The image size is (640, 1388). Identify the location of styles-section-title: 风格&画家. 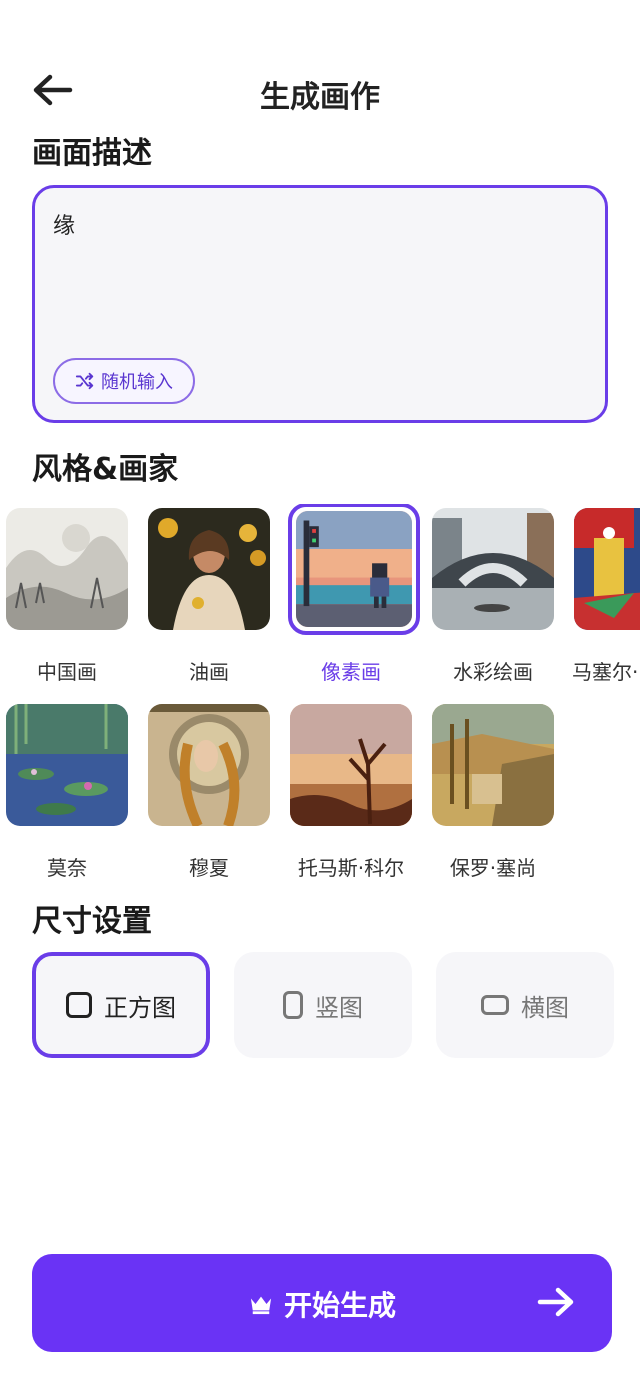
(105, 469).